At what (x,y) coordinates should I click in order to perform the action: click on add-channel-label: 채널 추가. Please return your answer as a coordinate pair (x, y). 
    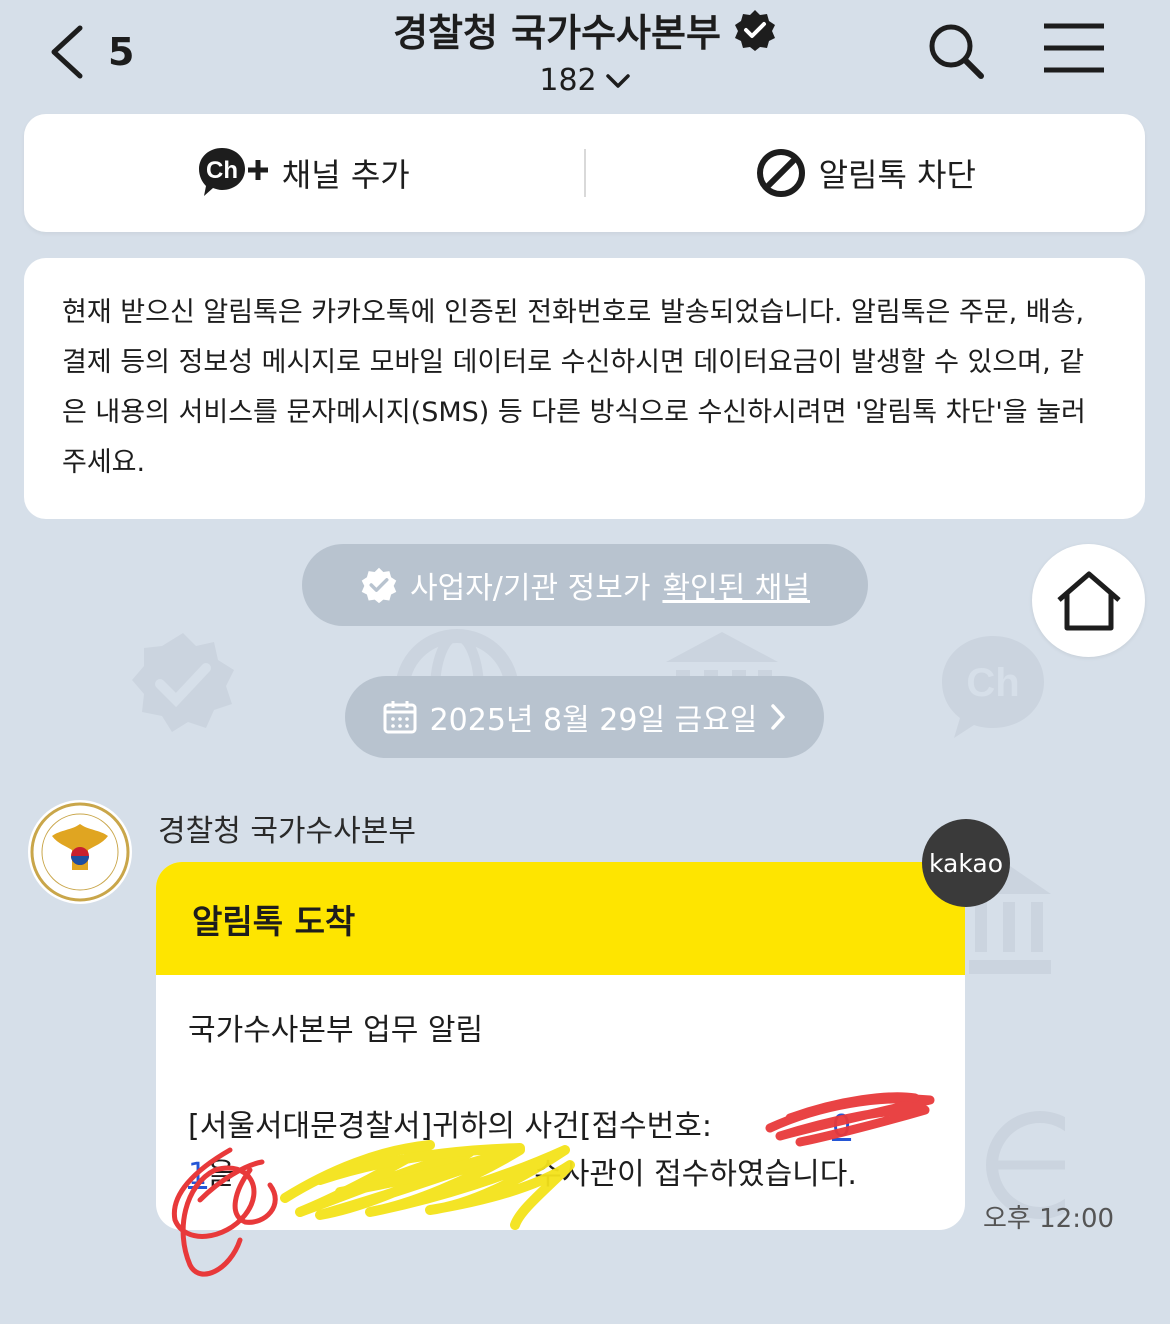
    Looking at the image, I should click on (345, 175).